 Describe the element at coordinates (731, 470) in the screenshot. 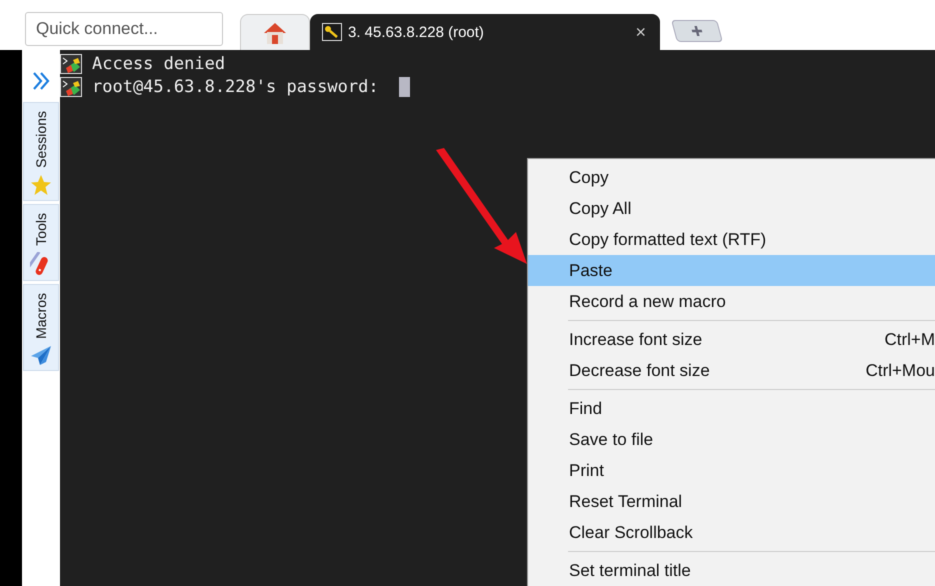

I see `menu-item: Print` at that location.